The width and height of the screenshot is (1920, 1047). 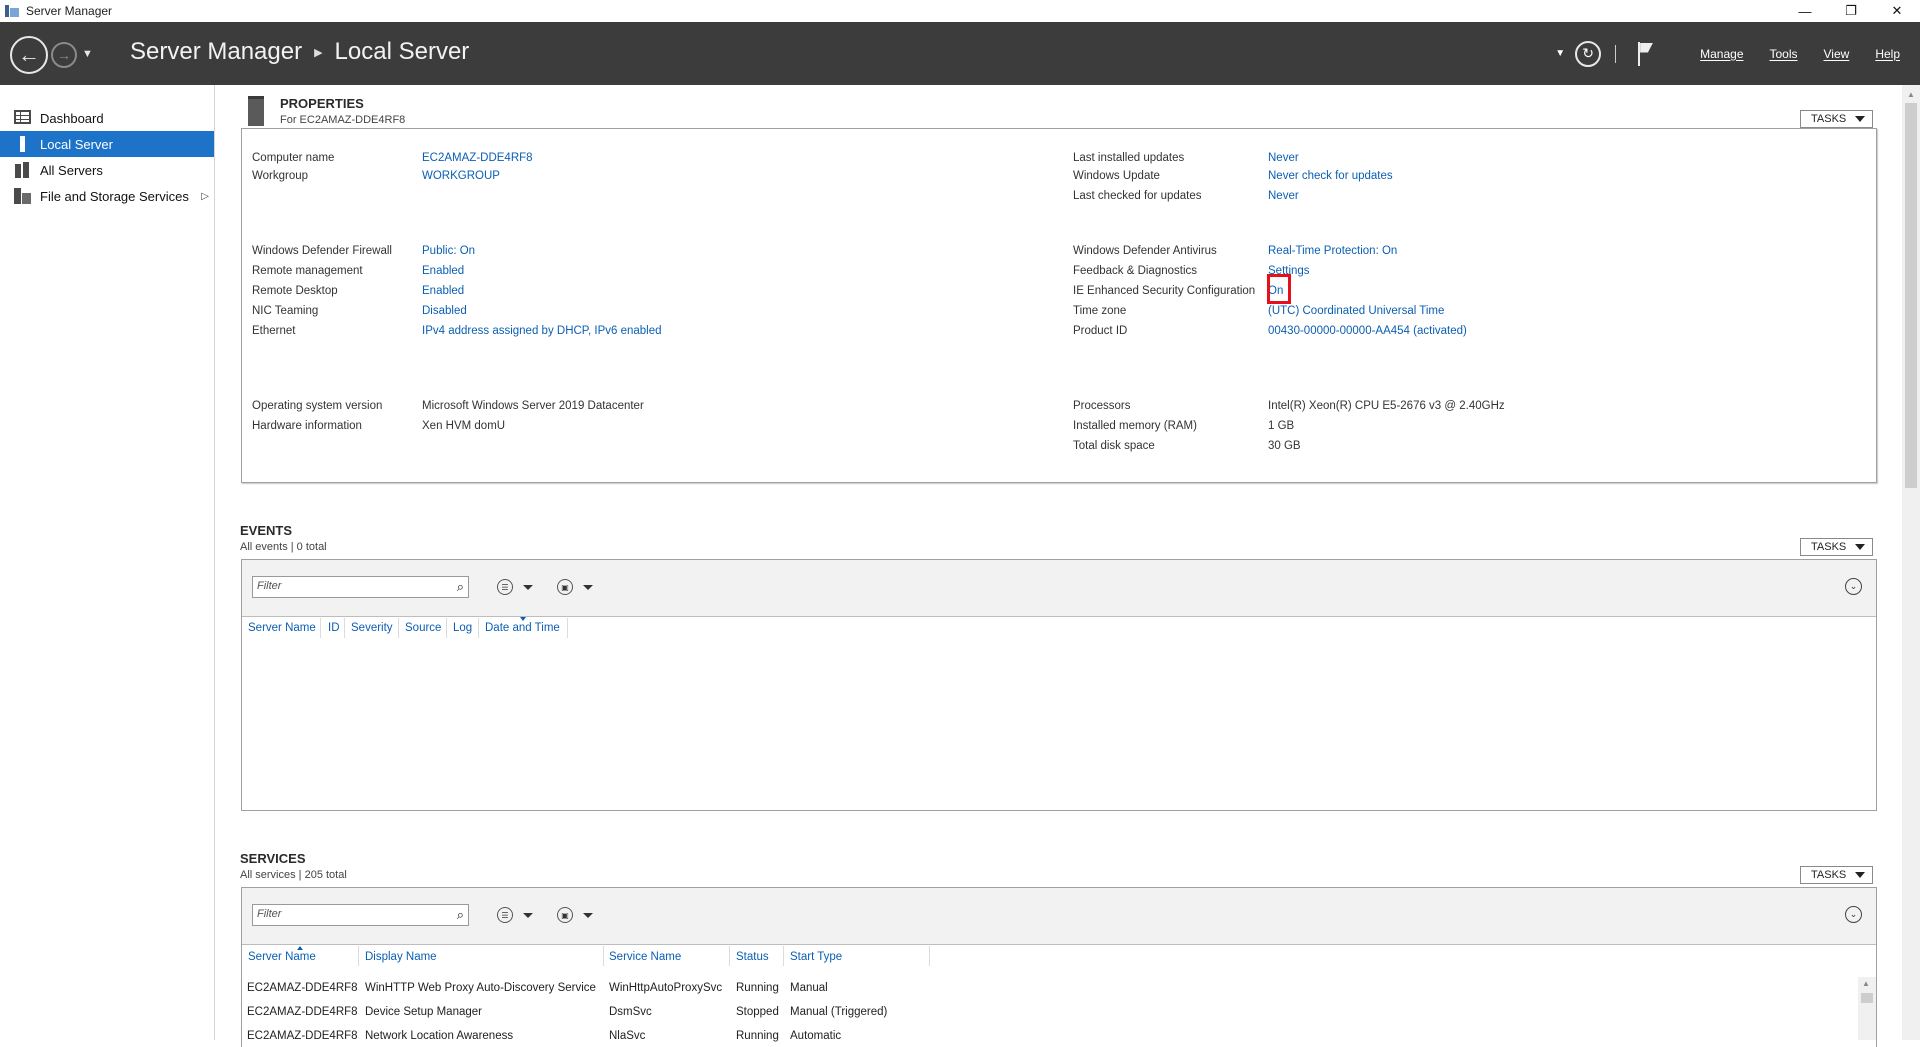 What do you see at coordinates (107, 170) in the screenshot?
I see `sidebar-item-all-servers: All Servers` at bounding box center [107, 170].